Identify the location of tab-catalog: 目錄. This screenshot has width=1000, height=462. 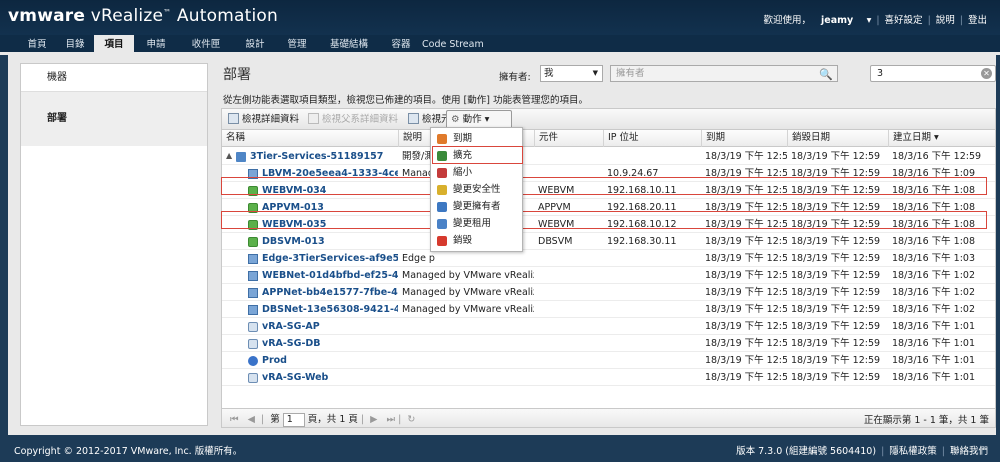
(75, 45).